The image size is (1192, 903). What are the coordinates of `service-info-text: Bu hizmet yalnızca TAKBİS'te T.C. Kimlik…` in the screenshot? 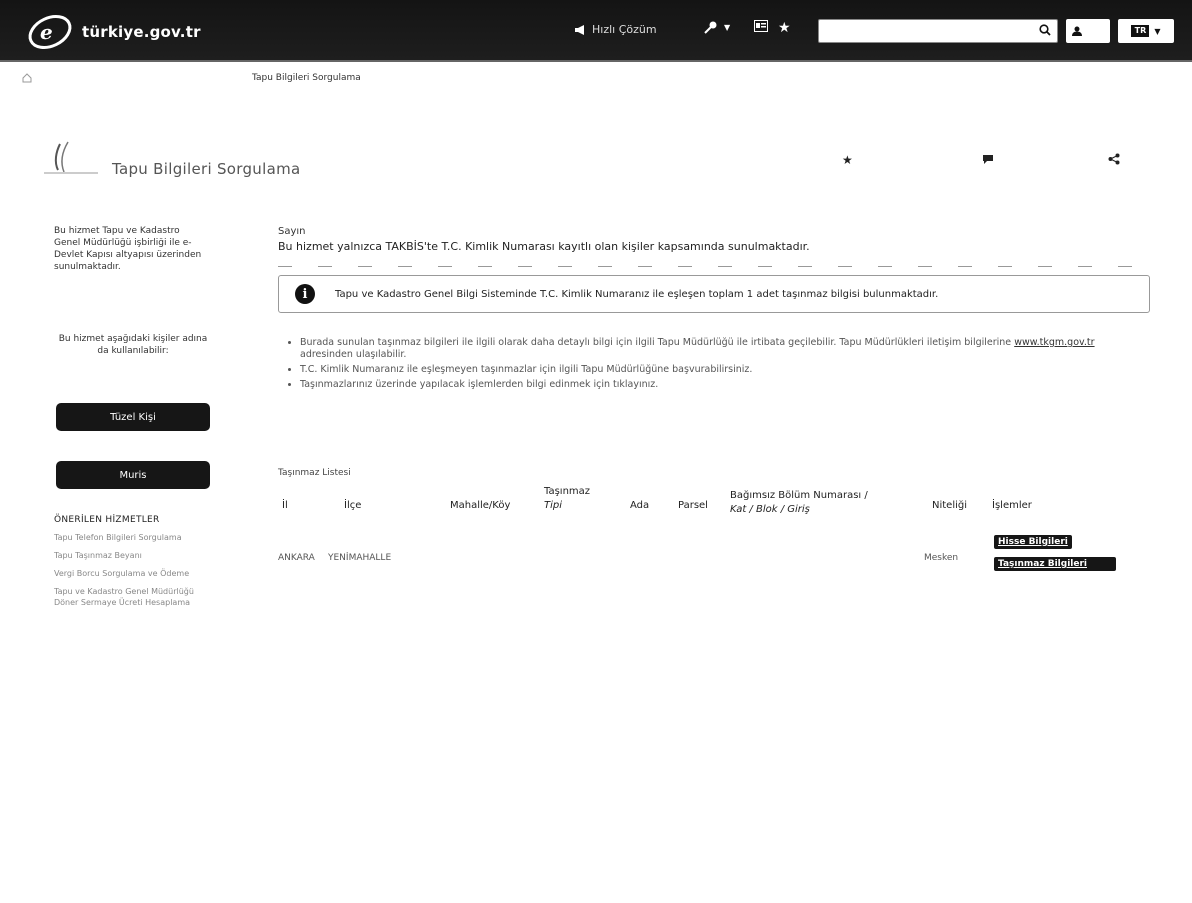 It's located at (544, 246).